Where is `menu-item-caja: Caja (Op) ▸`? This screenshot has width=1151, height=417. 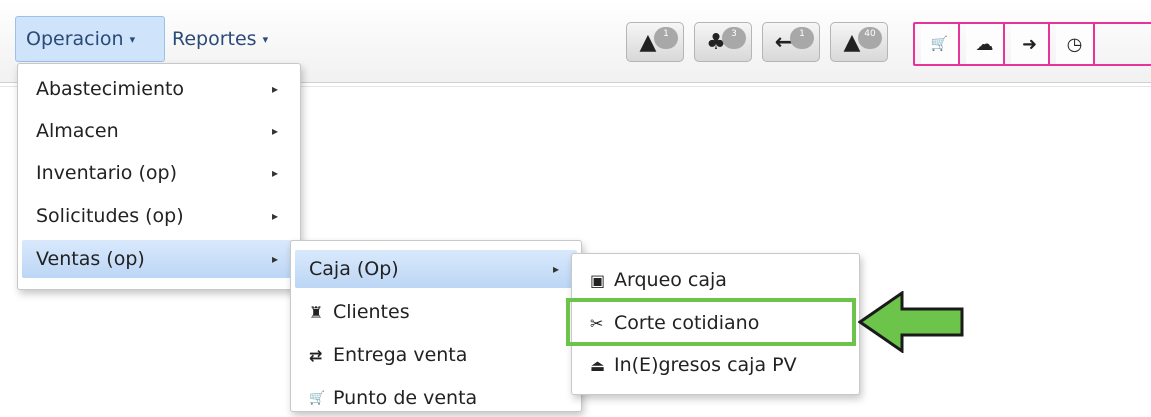 menu-item-caja: Caja (Op) ▸ is located at coordinates (436, 269).